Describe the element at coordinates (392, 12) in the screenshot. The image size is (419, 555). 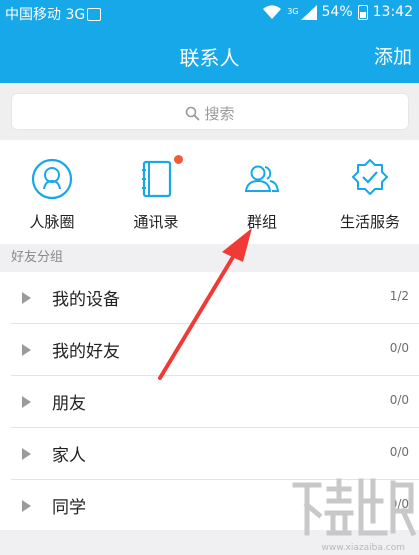
I see `clock: 13:42` at that location.